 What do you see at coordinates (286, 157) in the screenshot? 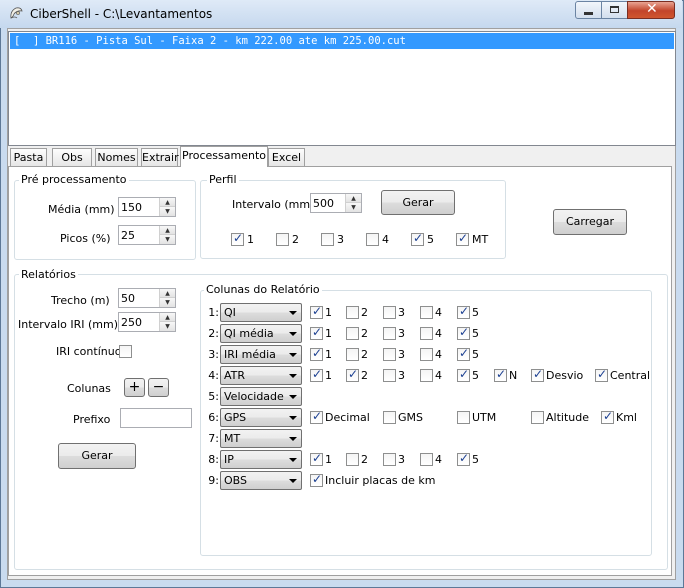
I see `tab-excel: Excel` at bounding box center [286, 157].